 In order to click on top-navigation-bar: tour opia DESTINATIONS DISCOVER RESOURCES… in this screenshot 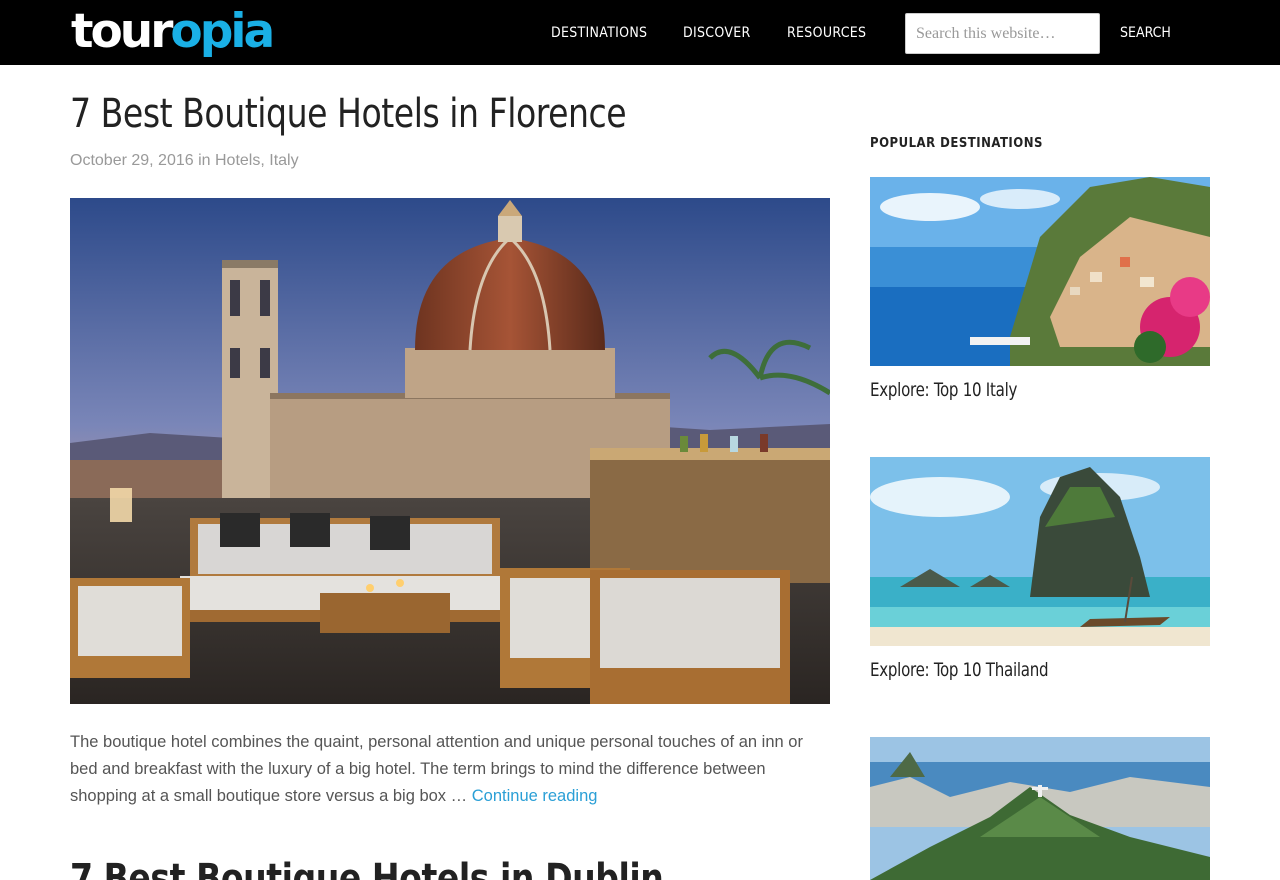, I will do `click(640, 32)`.